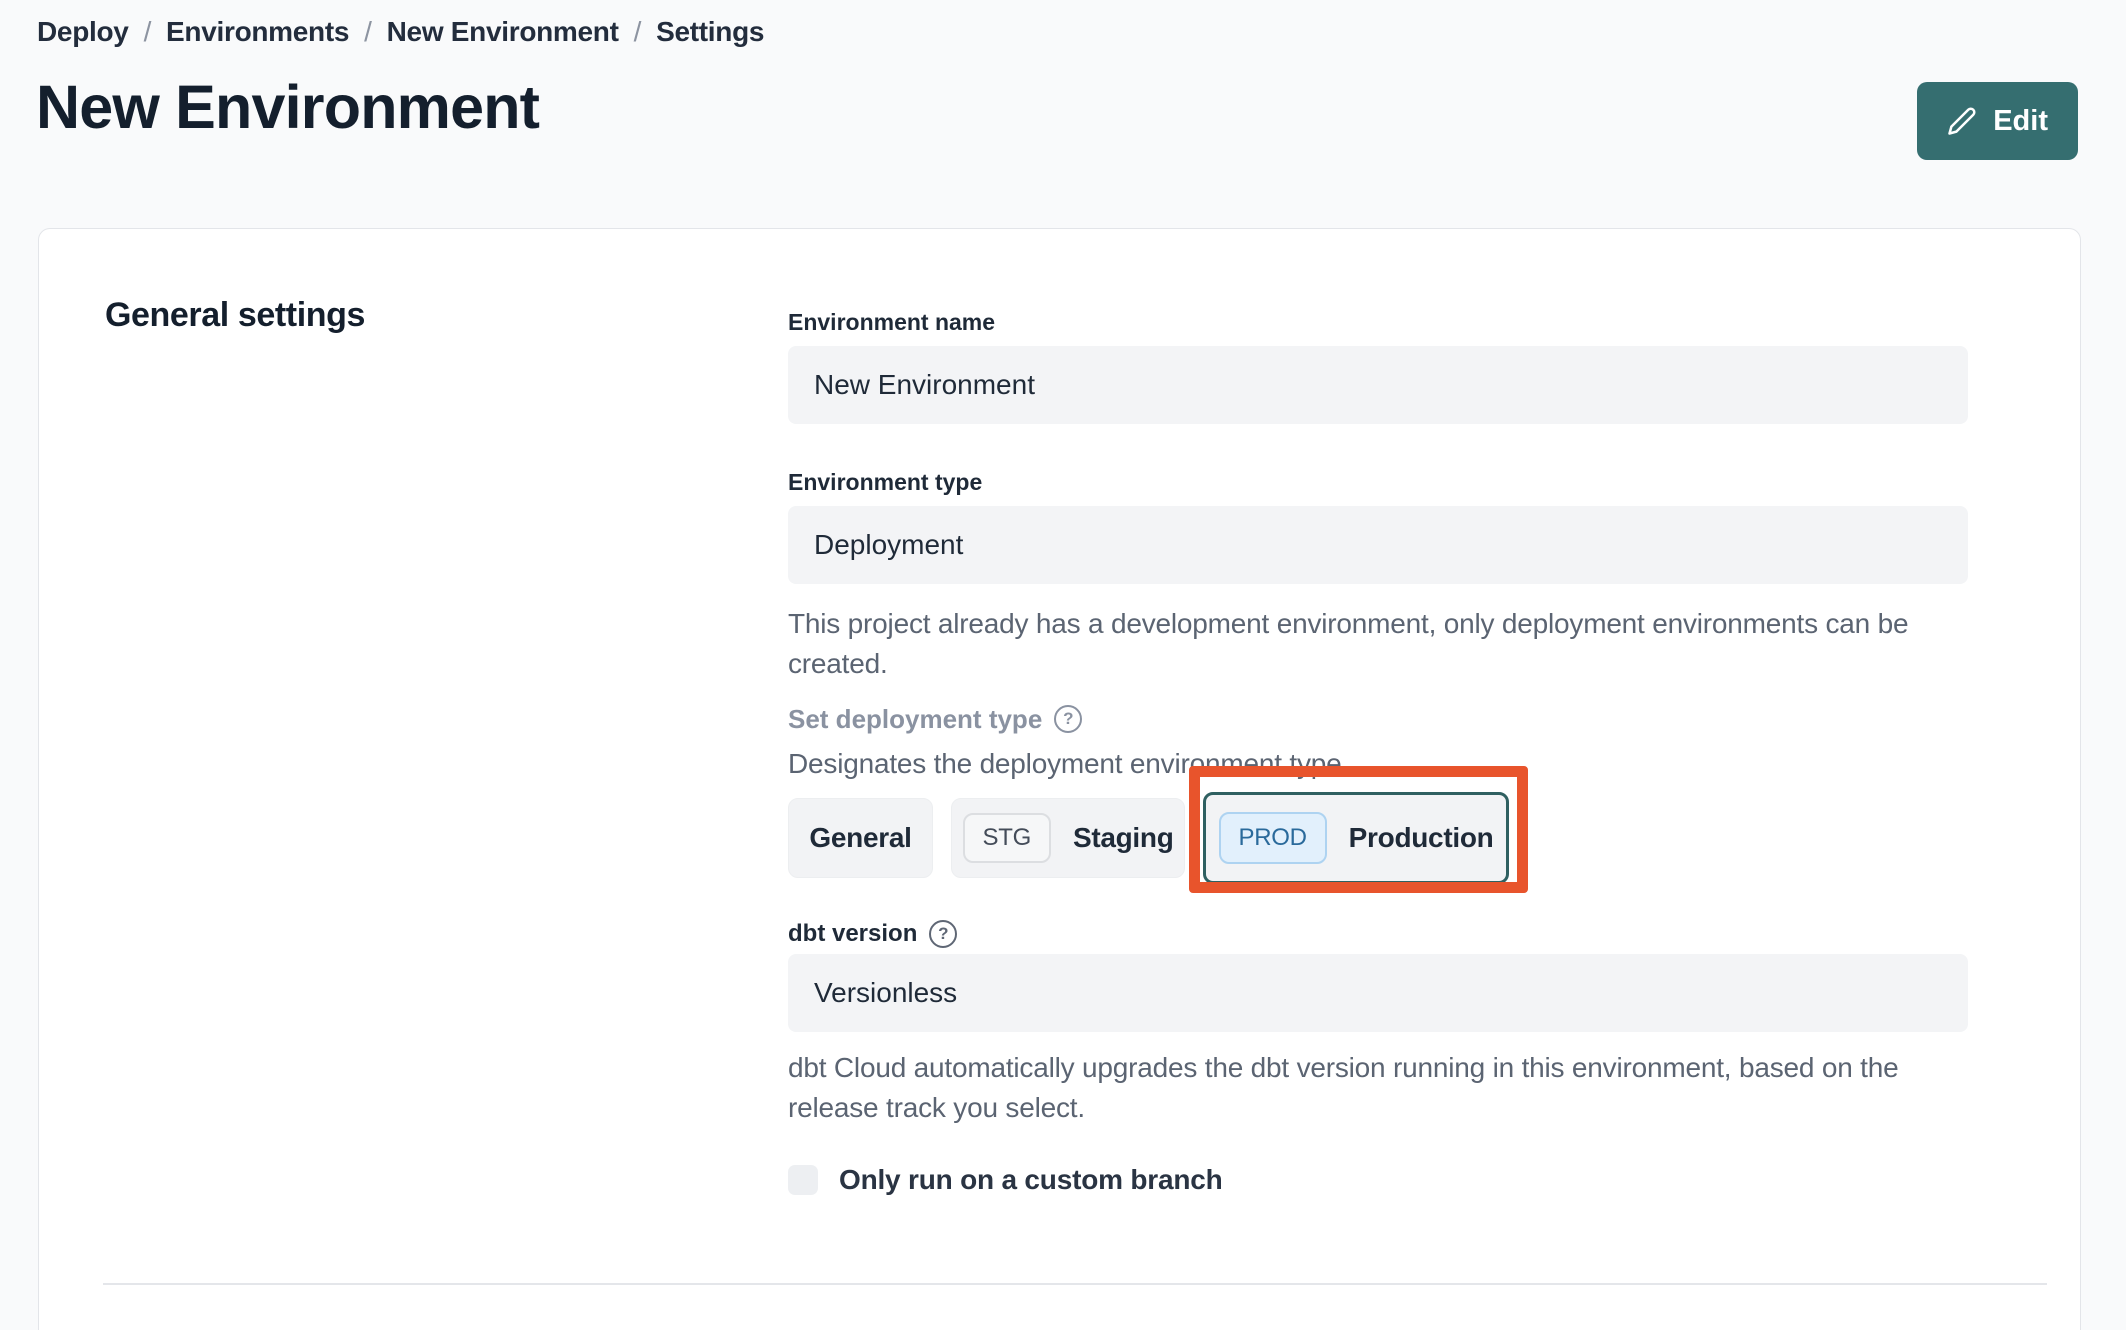 Image resolution: width=2126 pixels, height=1330 pixels. Describe the element at coordinates (1123, 837) in the screenshot. I see `staging-option-label: Staging` at that location.